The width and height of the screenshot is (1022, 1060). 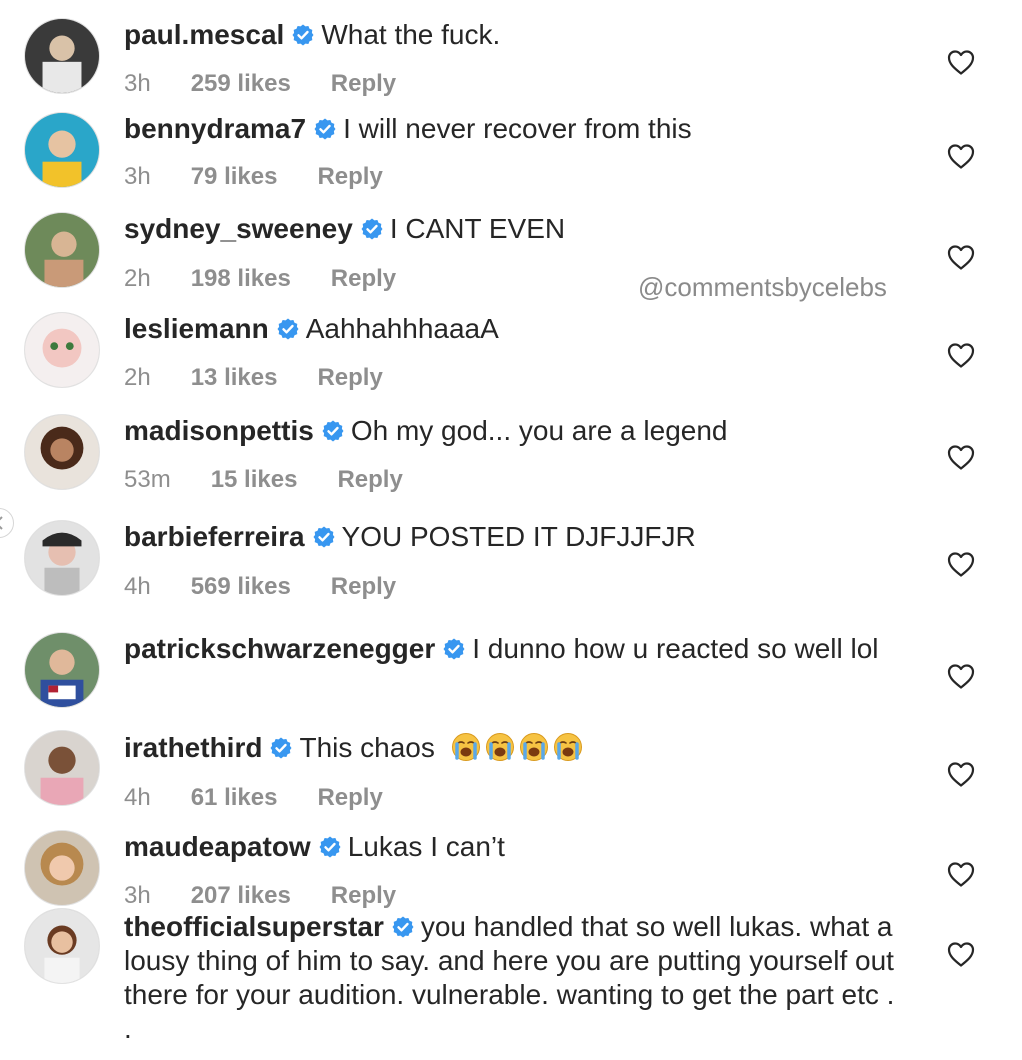 I want to click on chevron-left-icon, so click(x=7, y=523).